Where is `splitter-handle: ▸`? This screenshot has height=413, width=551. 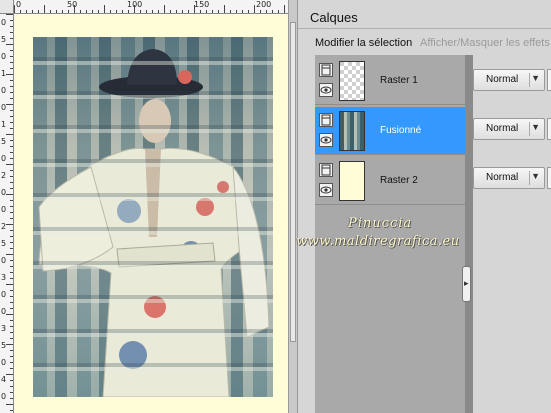 splitter-handle: ▸ is located at coordinates (466, 284).